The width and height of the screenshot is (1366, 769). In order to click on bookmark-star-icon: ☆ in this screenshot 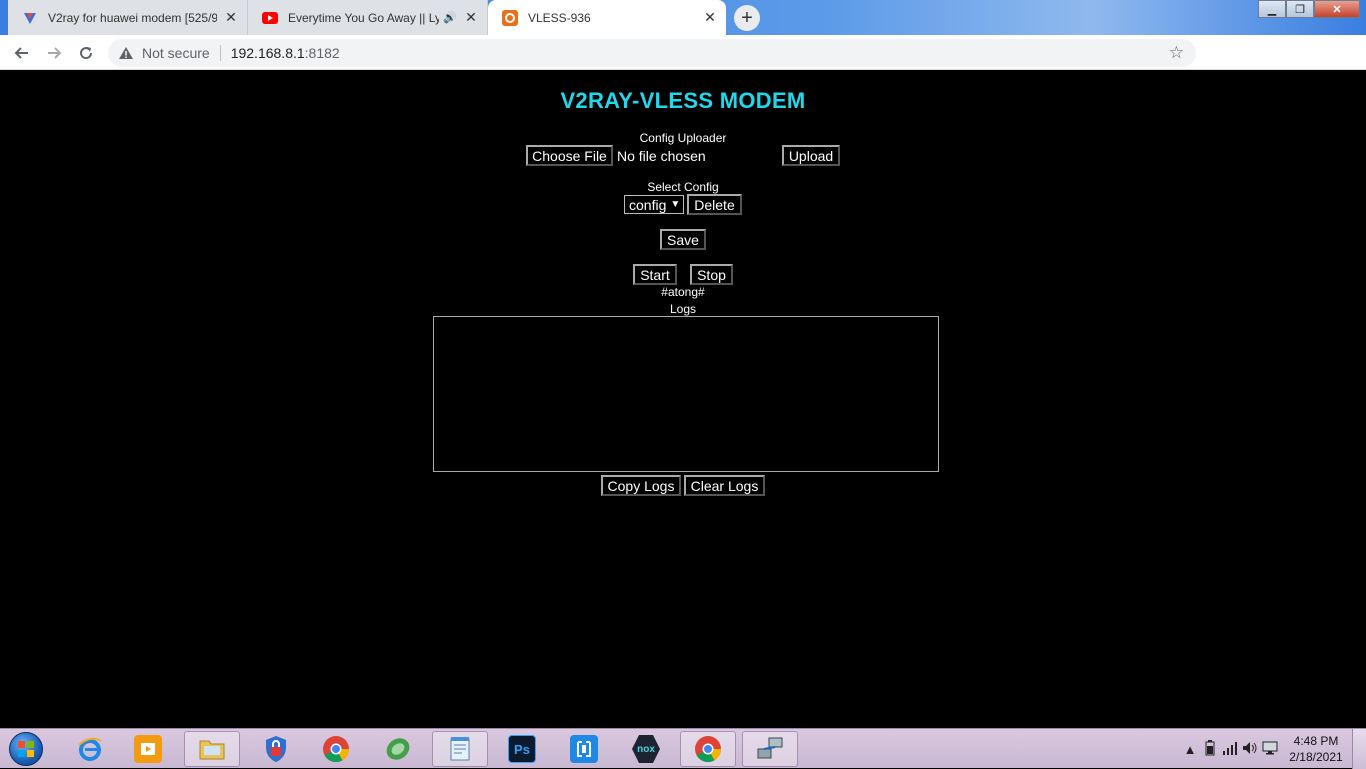, I will do `click(1176, 53)`.